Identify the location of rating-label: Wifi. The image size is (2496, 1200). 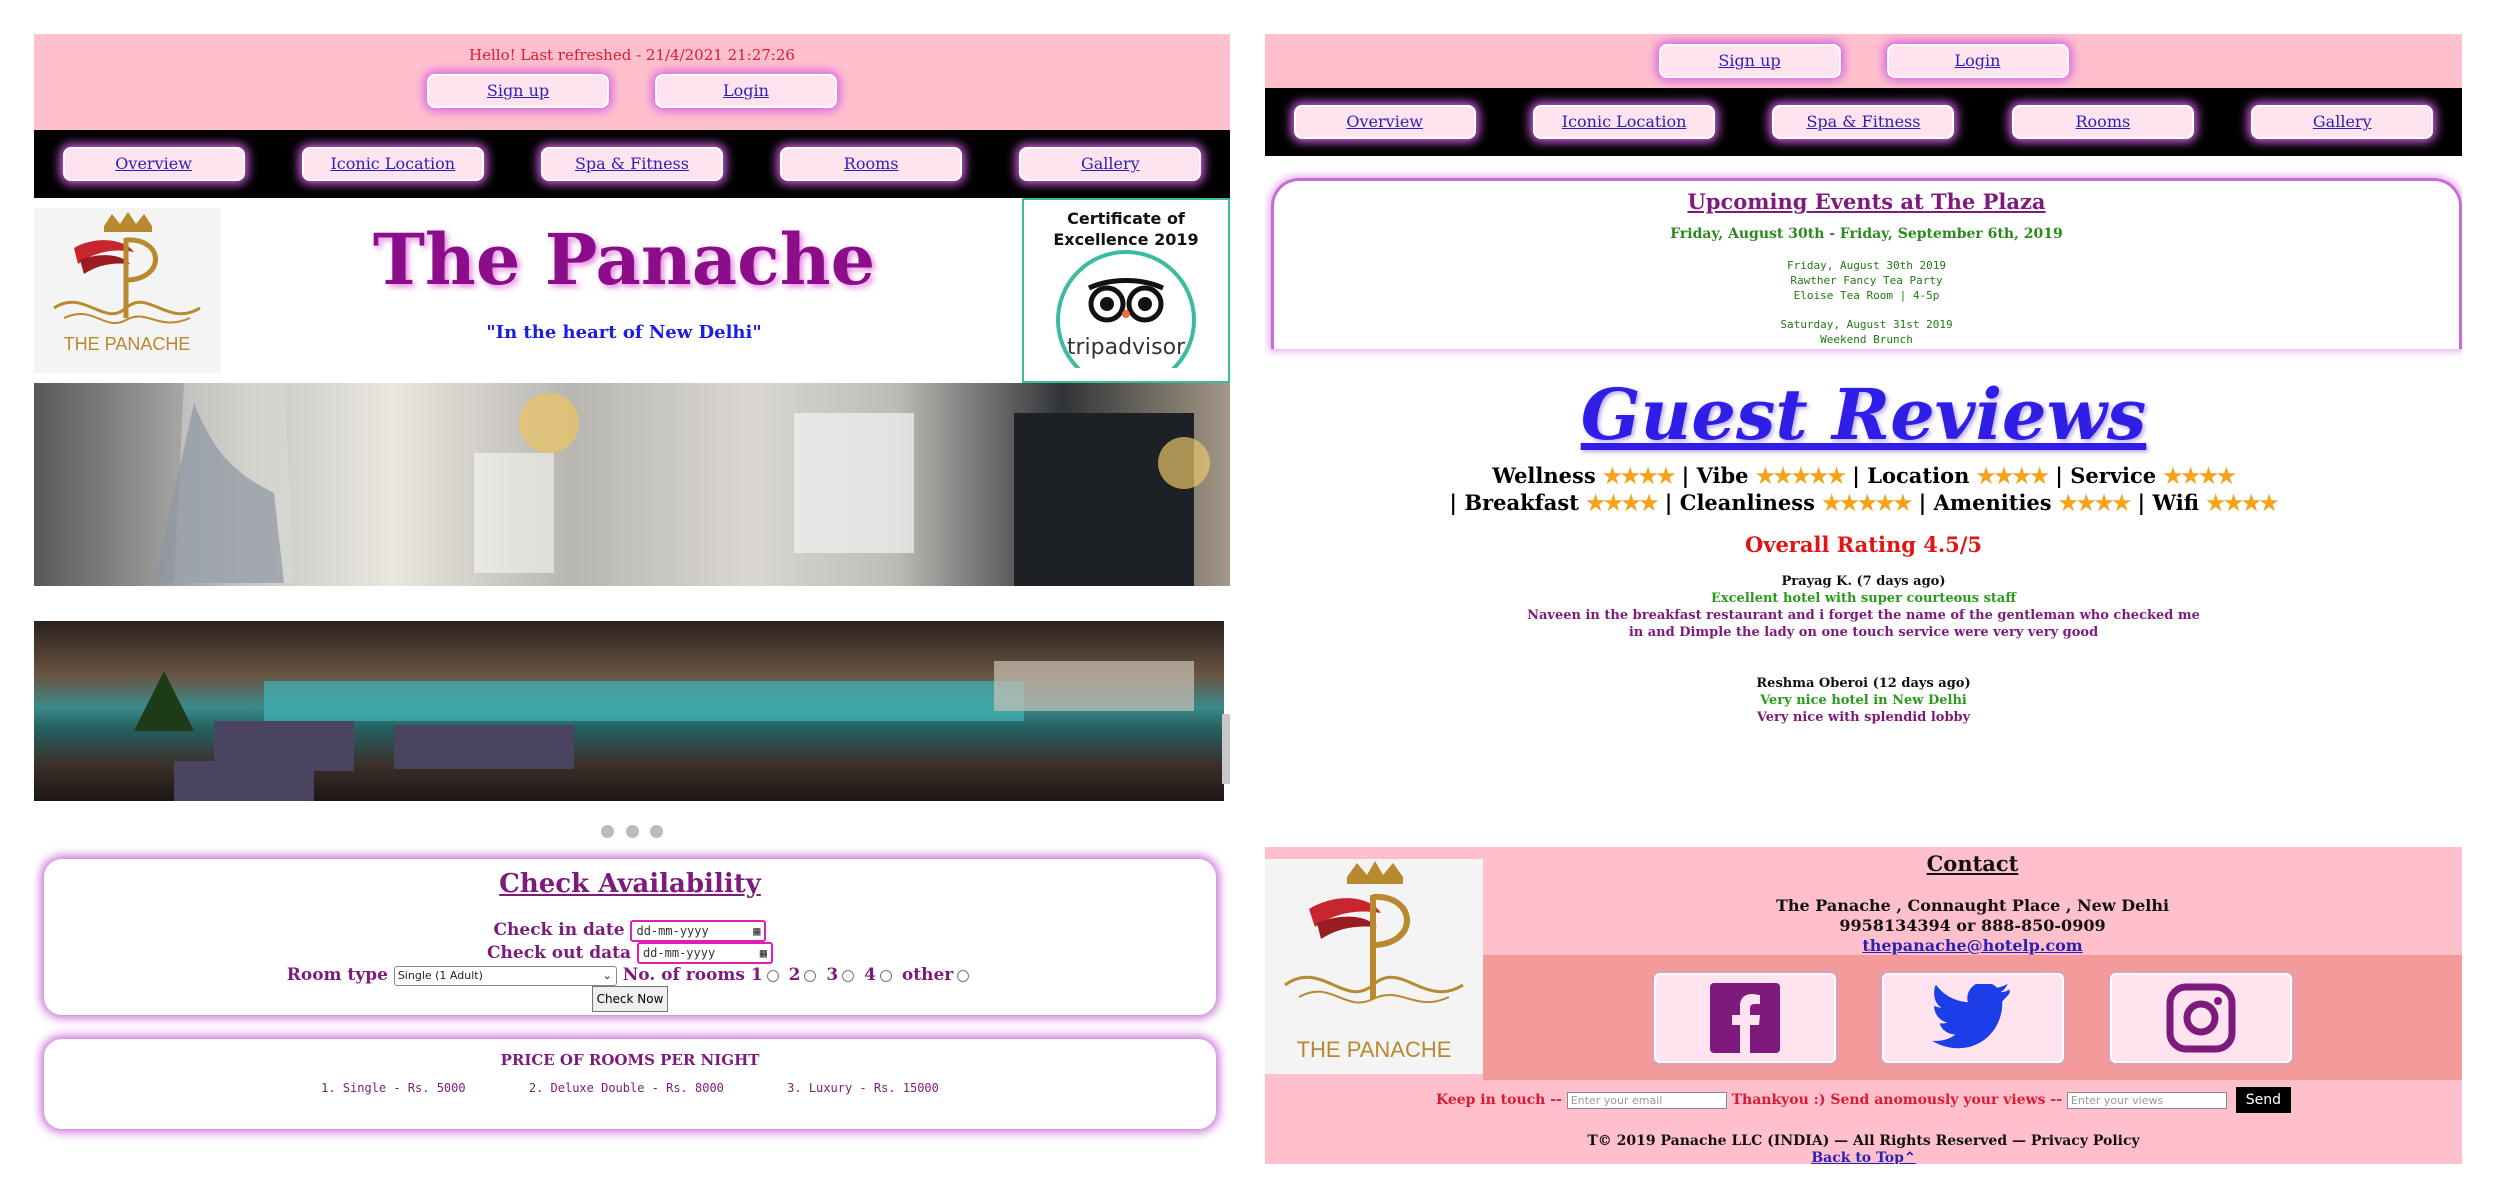
(2175, 502).